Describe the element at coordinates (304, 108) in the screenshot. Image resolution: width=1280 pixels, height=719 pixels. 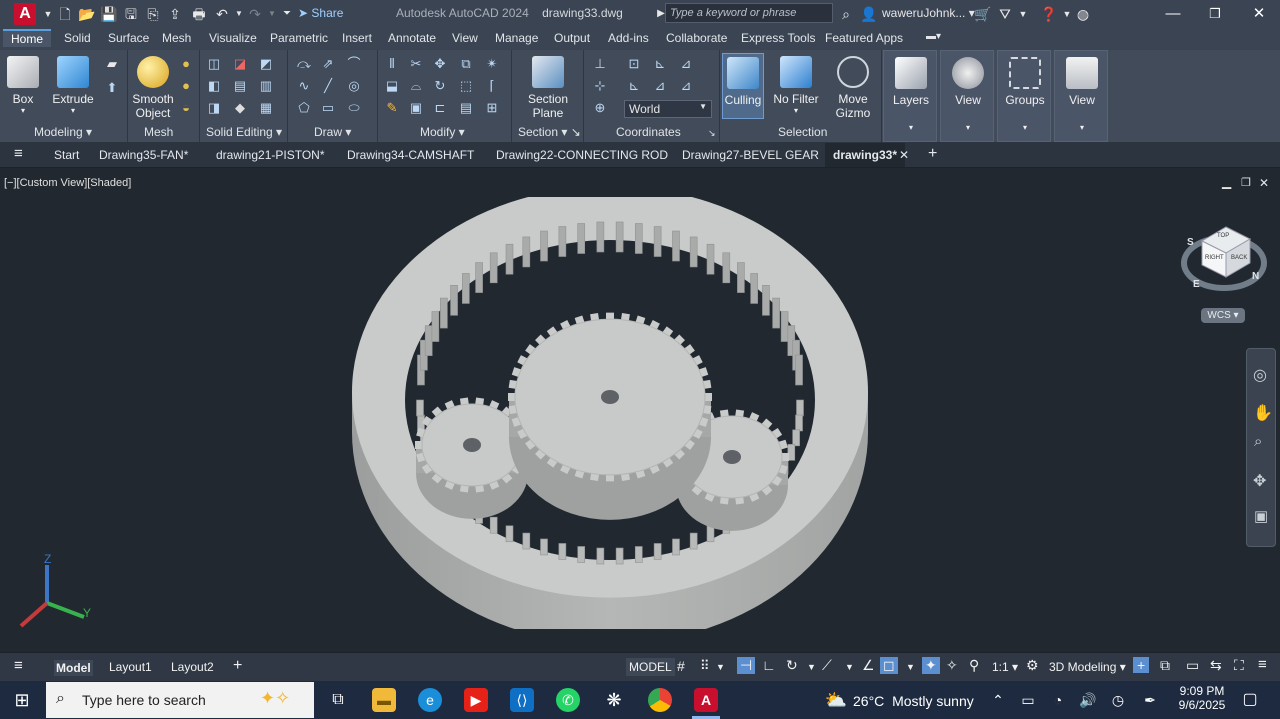
I see `polygon-icon: ⬠` at that location.